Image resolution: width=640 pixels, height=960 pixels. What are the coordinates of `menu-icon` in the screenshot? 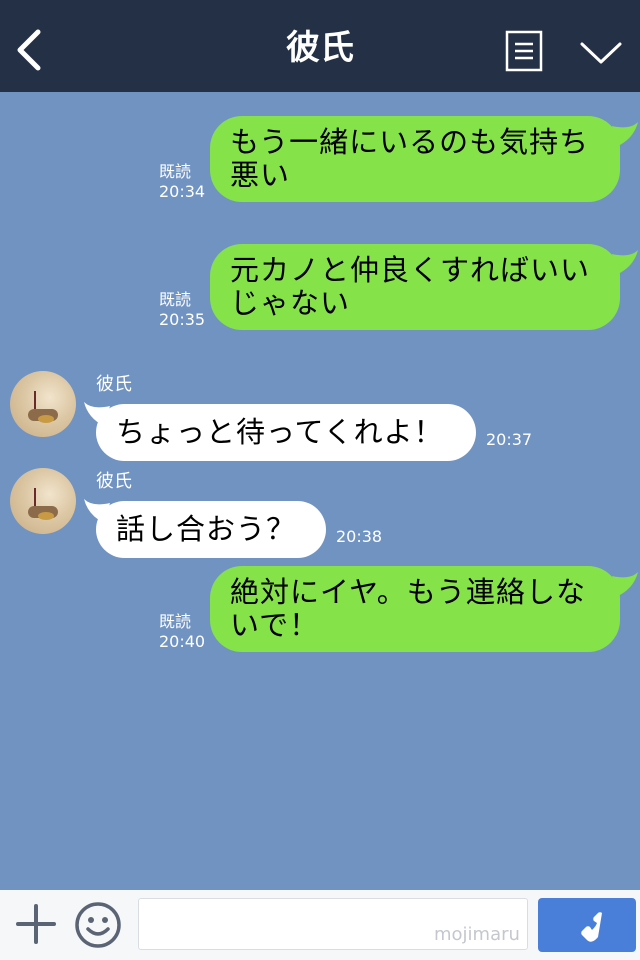 It's located at (525, 51).